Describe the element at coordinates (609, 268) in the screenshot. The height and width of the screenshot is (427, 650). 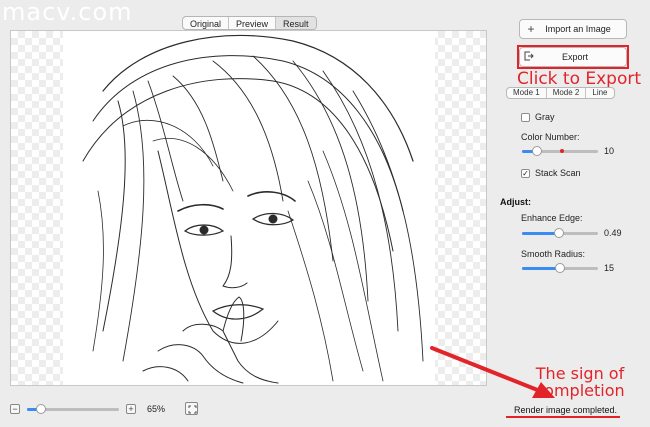
I see `smooth-radius-value: 15` at that location.